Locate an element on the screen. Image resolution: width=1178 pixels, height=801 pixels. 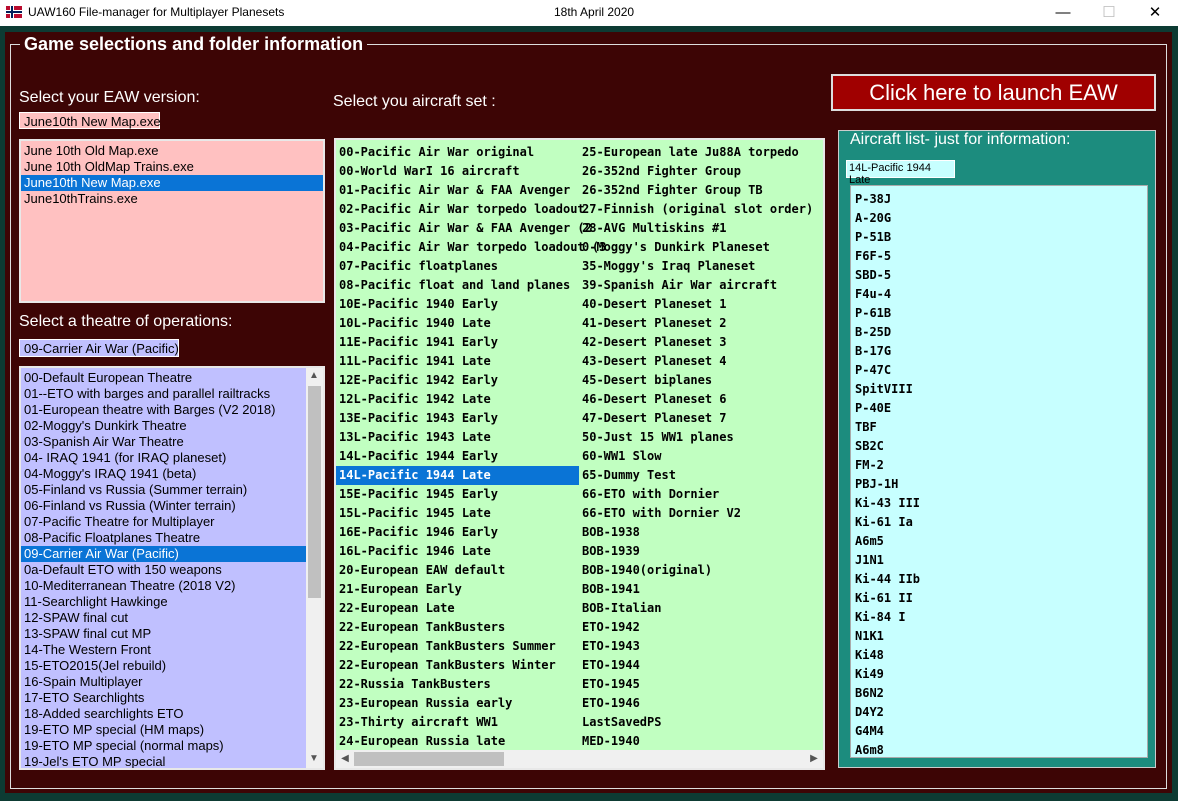
theatre-item: 14-The Western Front is located at coordinates (172, 650).